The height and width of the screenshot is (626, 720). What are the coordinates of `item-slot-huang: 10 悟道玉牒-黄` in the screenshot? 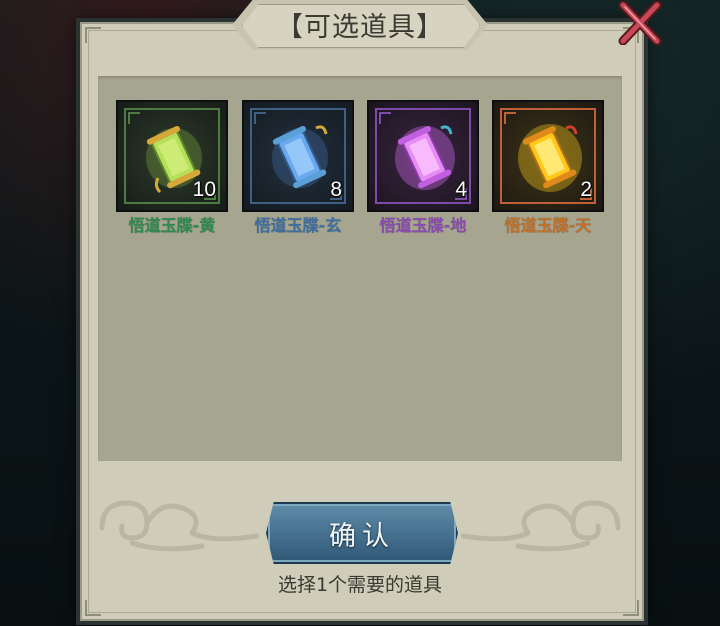 It's located at (172, 169).